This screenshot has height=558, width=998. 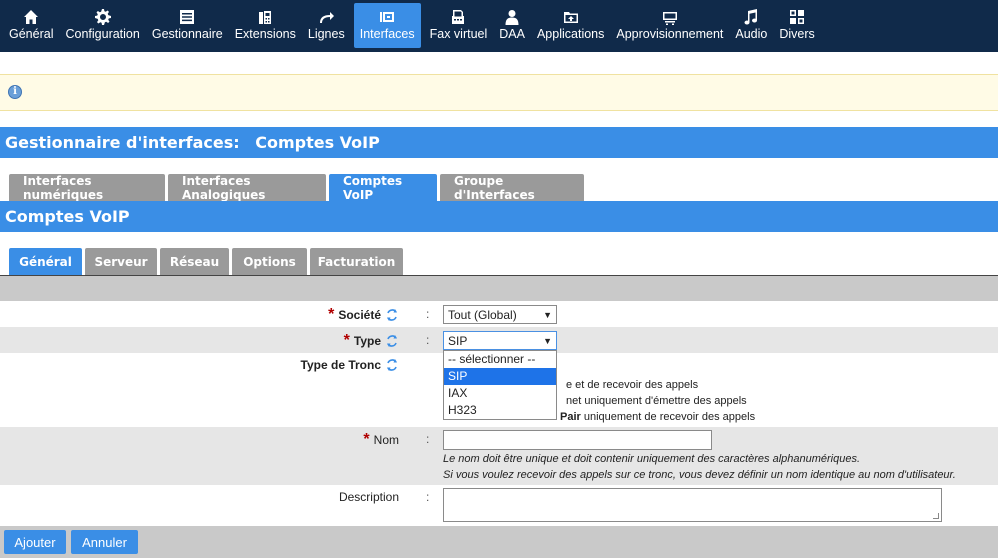 I want to click on dropdown-option: SIP, so click(x=500, y=376).